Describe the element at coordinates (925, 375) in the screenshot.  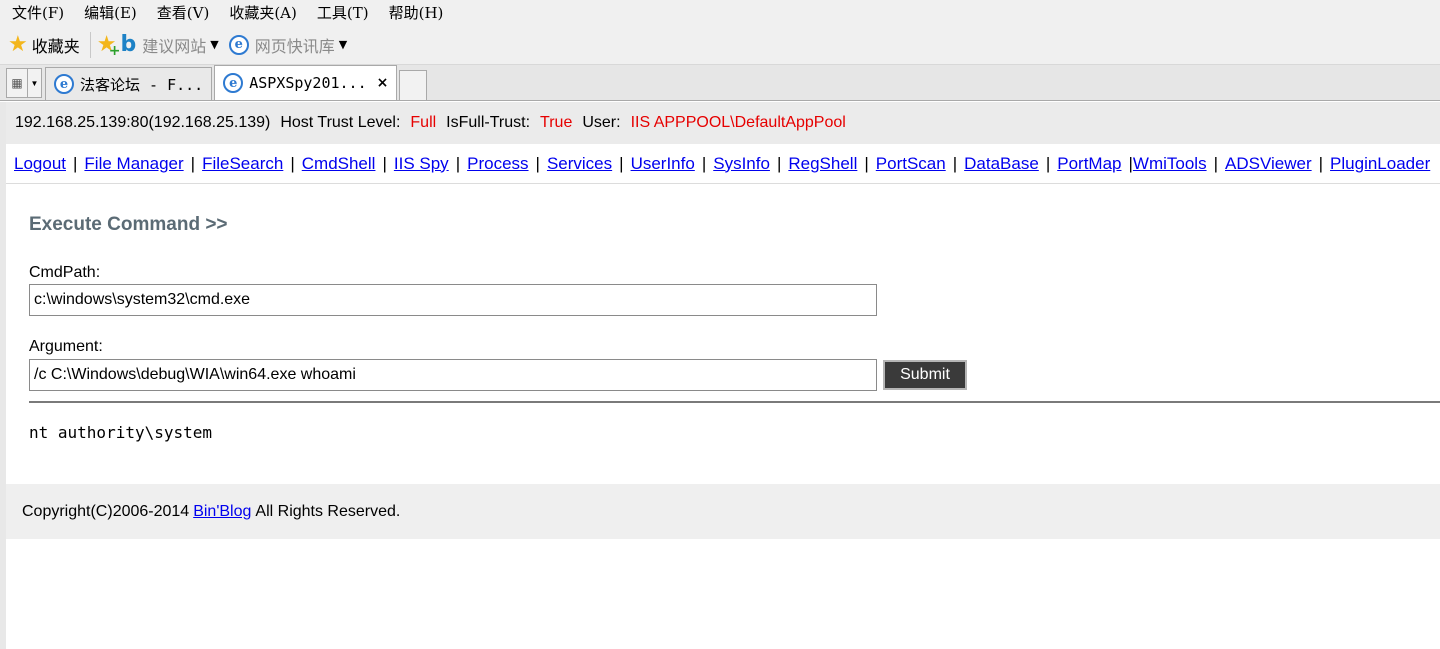
I see `submit-button: Submit` at that location.